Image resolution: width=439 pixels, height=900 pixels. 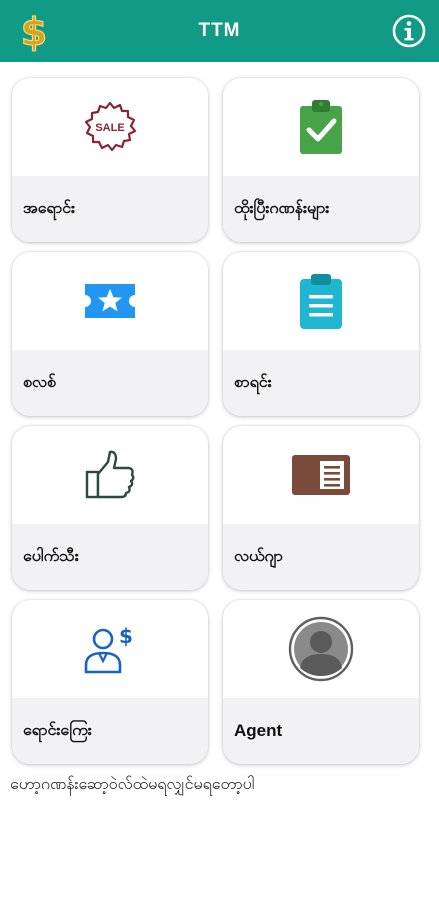 What do you see at coordinates (282, 207) in the screenshot?
I see `entered-numbers-label: ထိုးပြီးဂဏန်းများ` at bounding box center [282, 207].